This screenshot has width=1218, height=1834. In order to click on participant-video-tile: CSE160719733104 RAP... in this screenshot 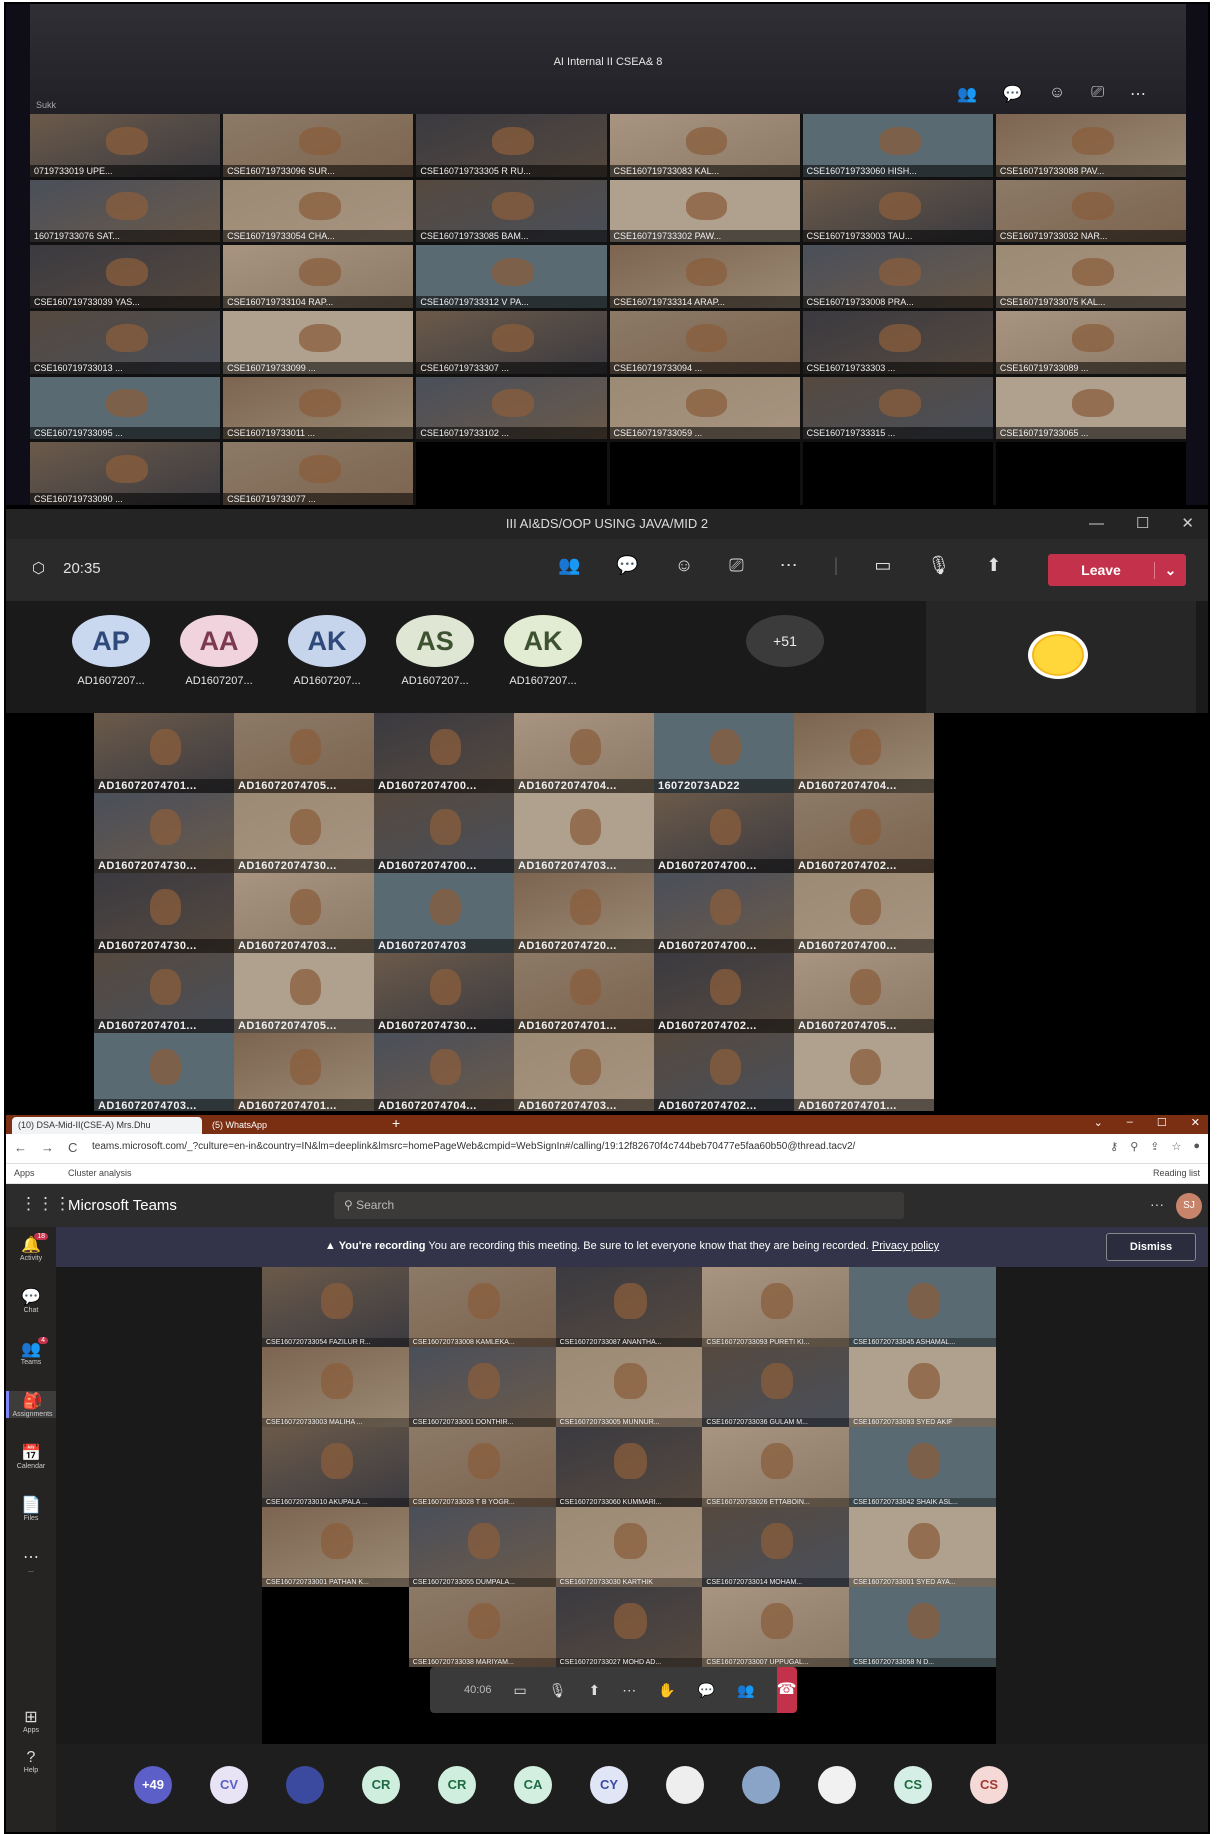, I will do `click(318, 276)`.